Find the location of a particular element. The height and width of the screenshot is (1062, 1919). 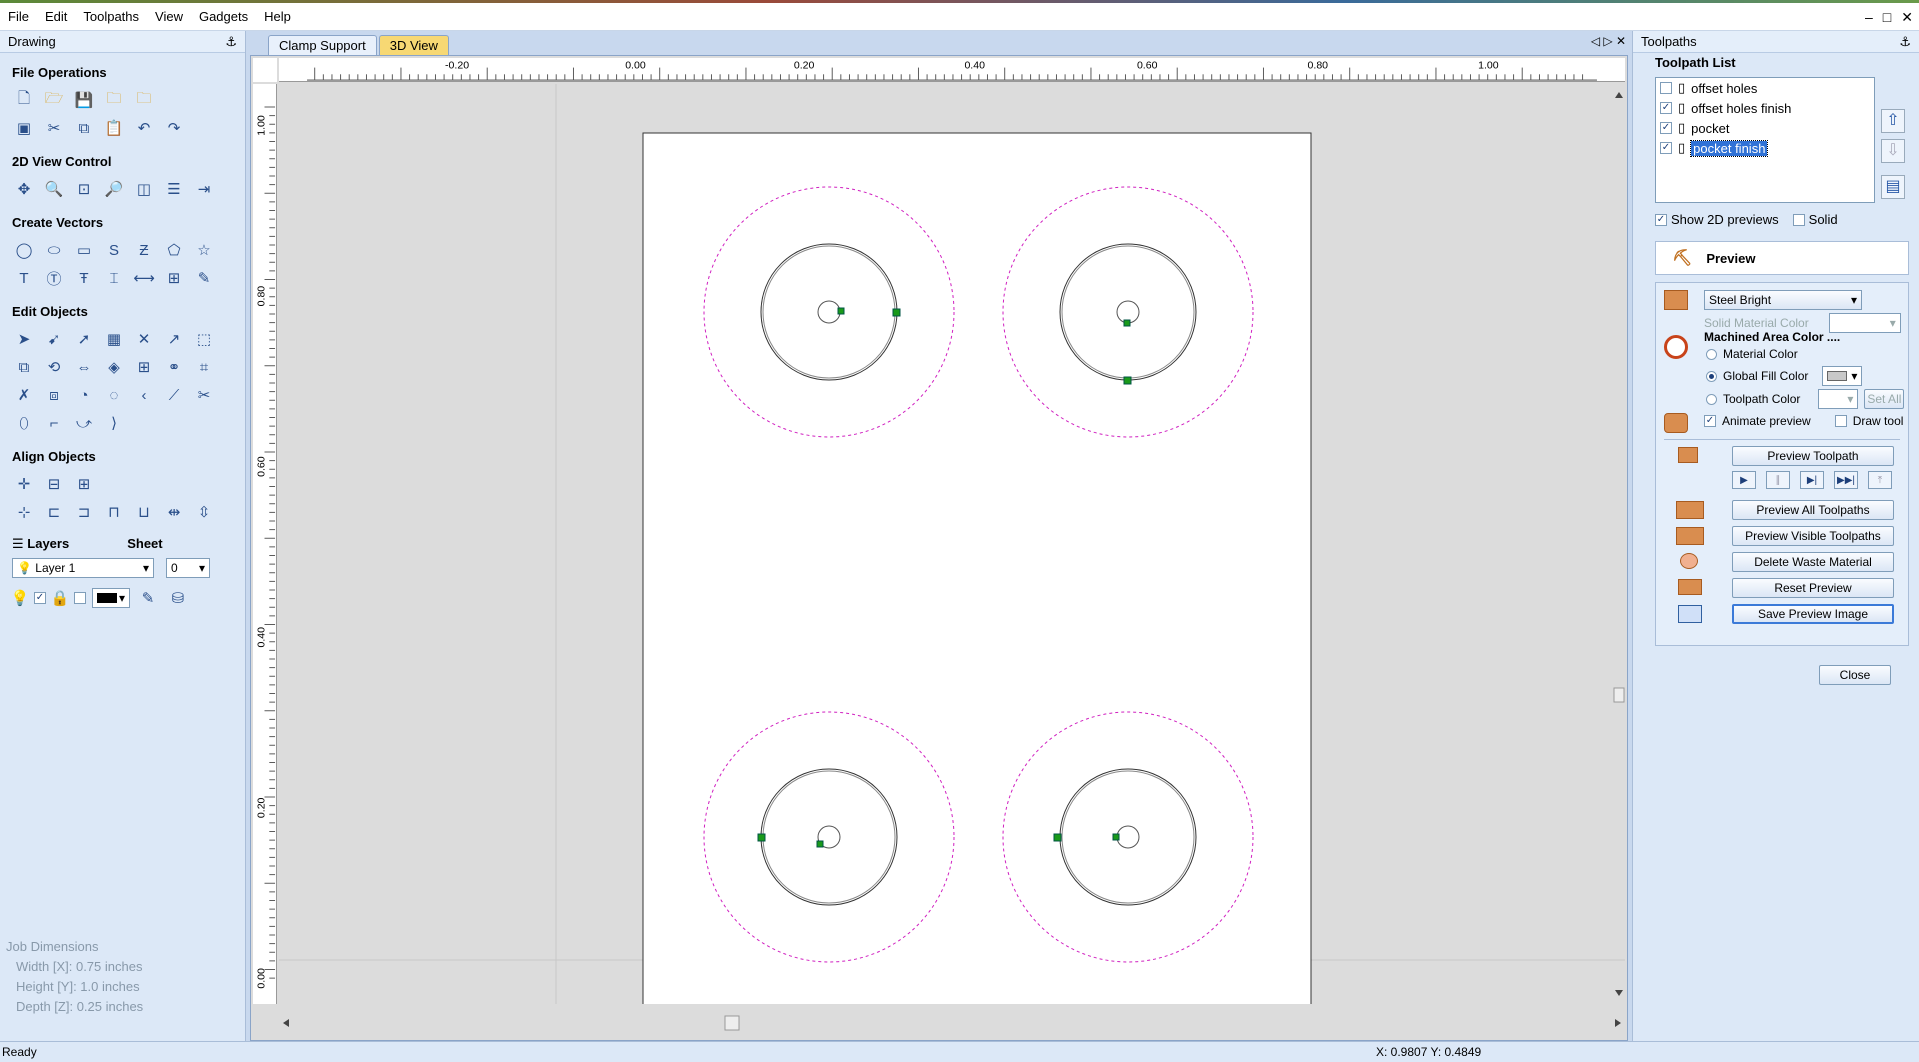

preview-toolpath-button: Preview Toolpath is located at coordinates (1813, 456).